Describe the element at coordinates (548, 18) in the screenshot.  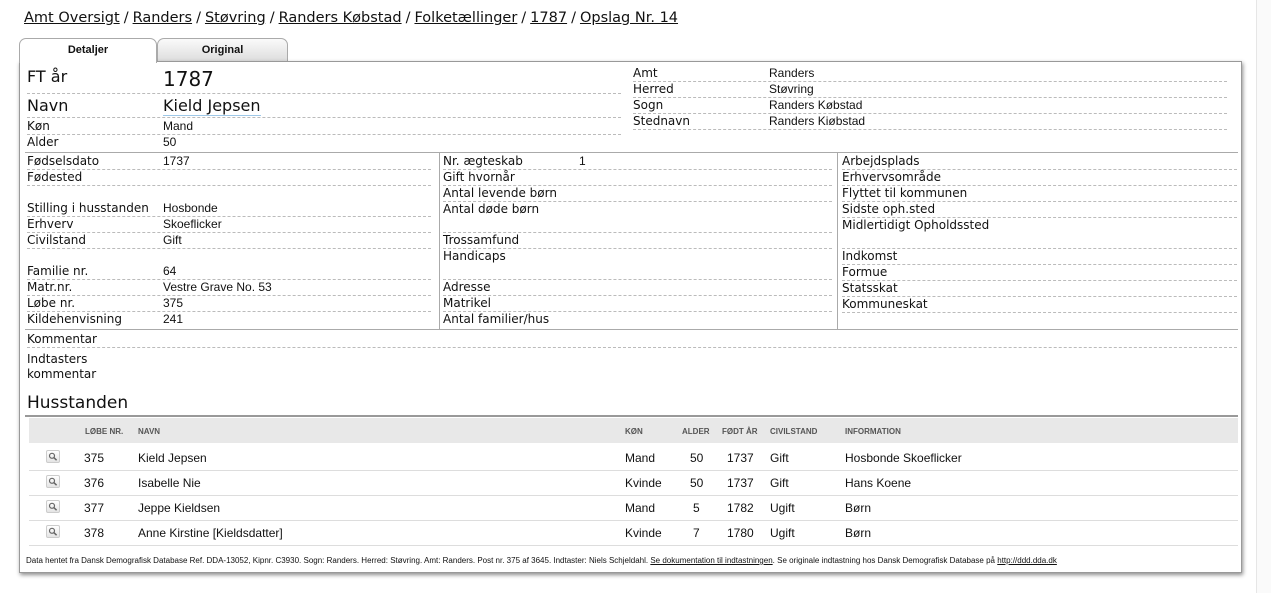
I see `breadcrumb-year: 1787` at that location.